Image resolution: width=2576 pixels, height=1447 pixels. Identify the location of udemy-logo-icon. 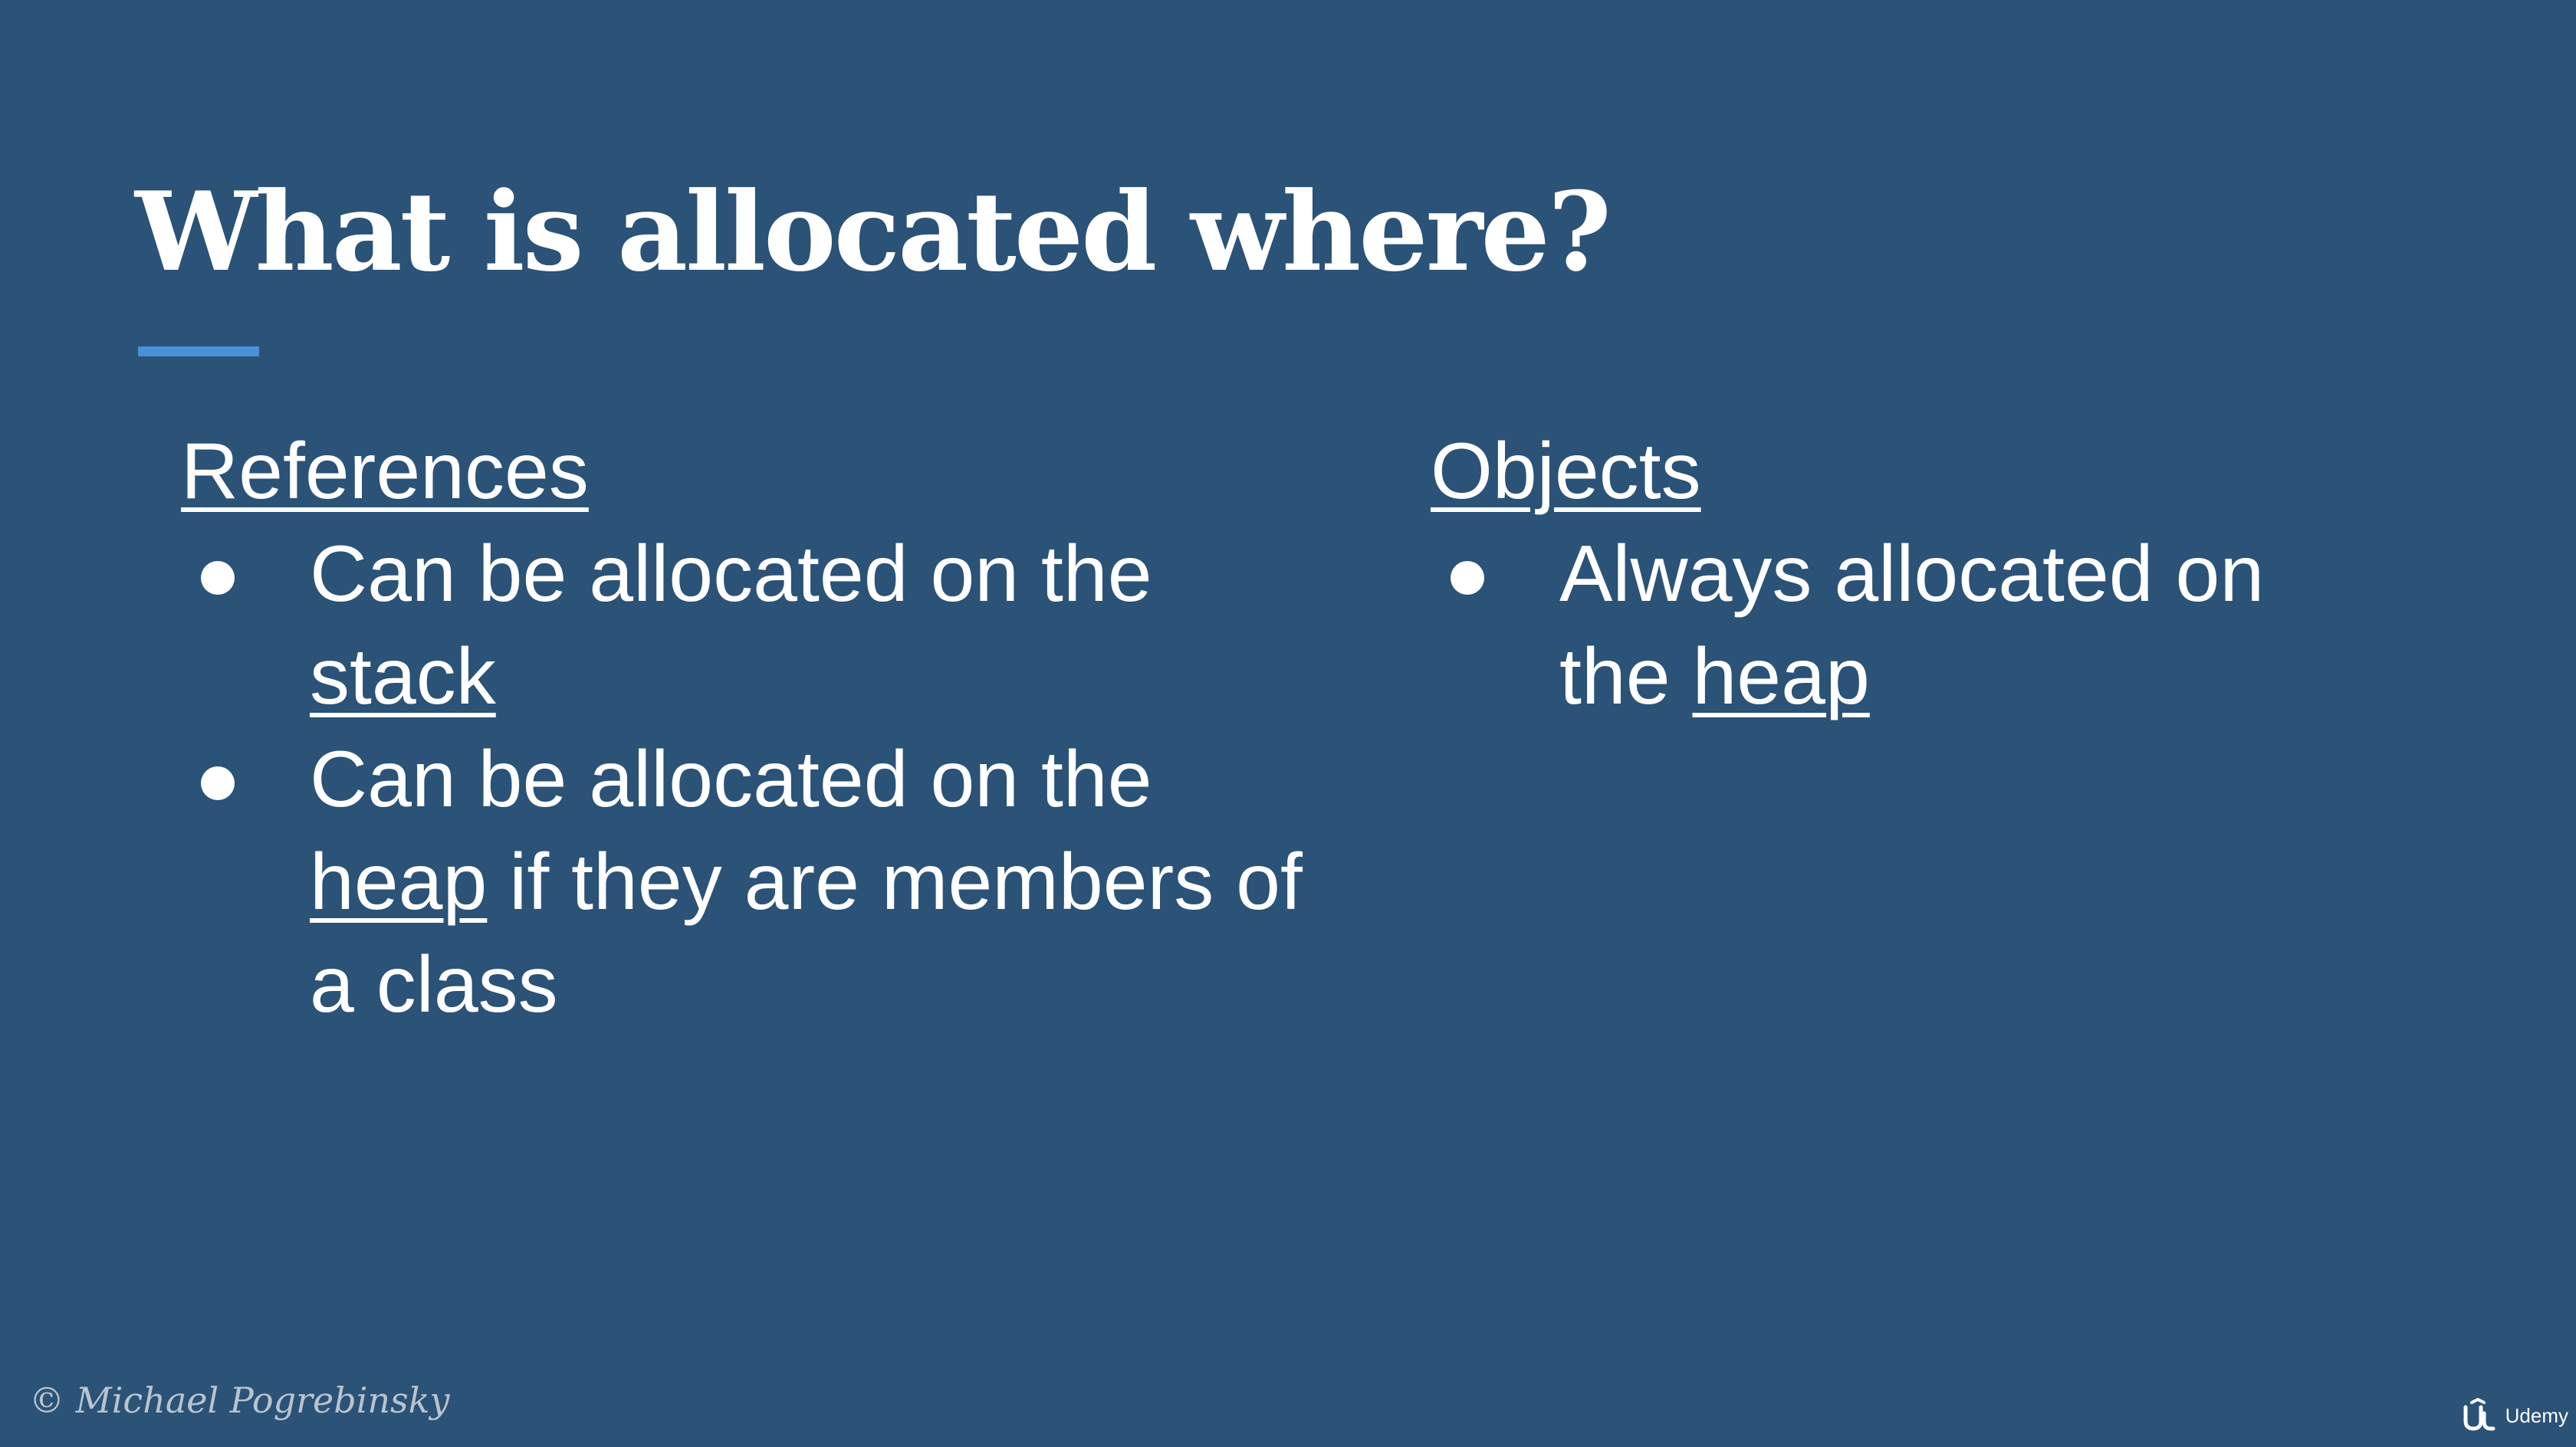
(2479, 1415).